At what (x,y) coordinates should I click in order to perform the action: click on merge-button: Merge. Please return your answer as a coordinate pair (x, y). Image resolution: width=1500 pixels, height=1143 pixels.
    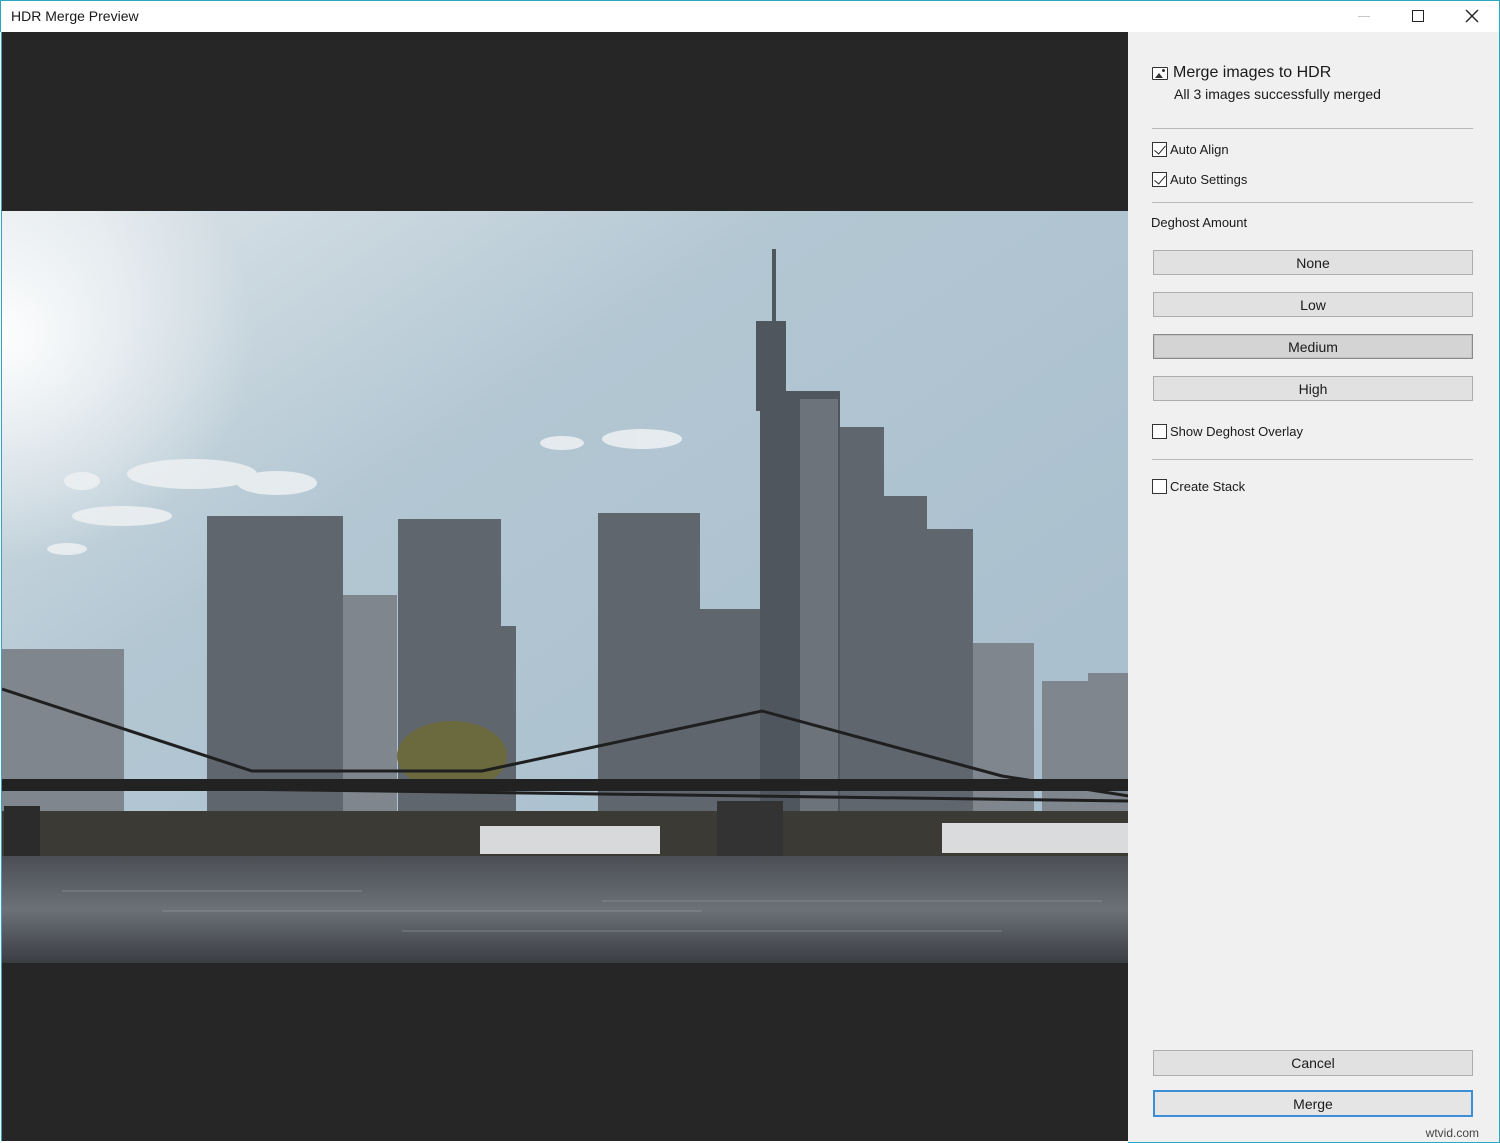
    Looking at the image, I should click on (1313, 1103).